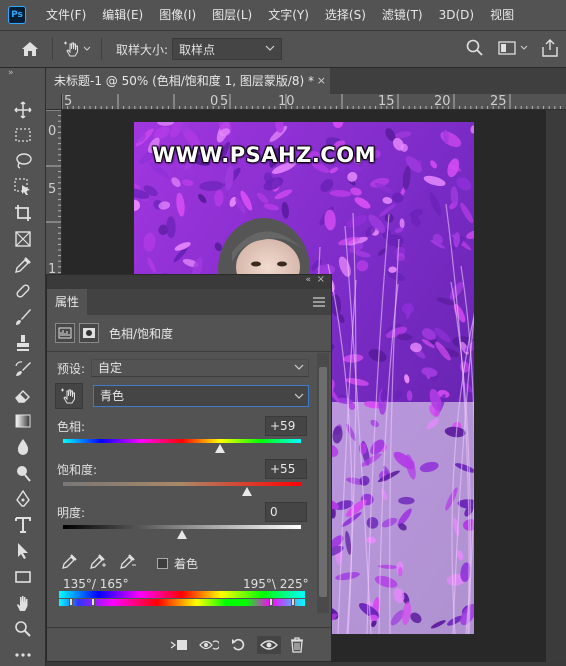 The height and width of the screenshot is (666, 566). What do you see at coordinates (286, 512) in the screenshot?
I see `lightness-input: 0` at bounding box center [286, 512].